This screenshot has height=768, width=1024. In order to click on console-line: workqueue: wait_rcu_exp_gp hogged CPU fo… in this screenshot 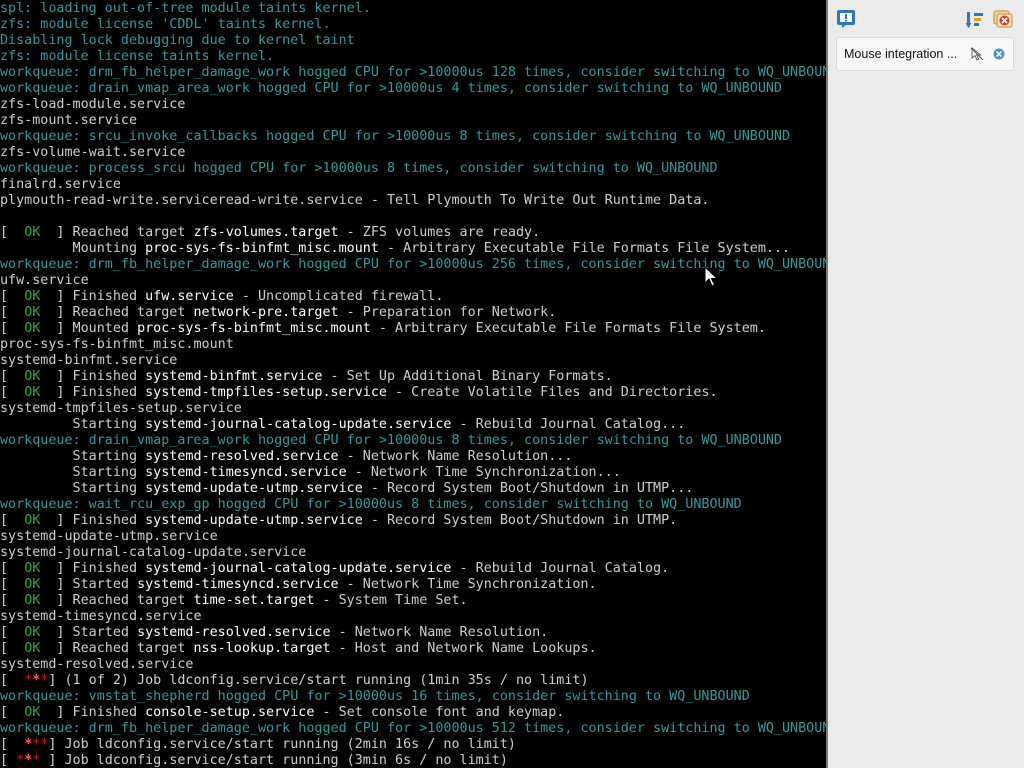, I will do `click(371, 505)`.